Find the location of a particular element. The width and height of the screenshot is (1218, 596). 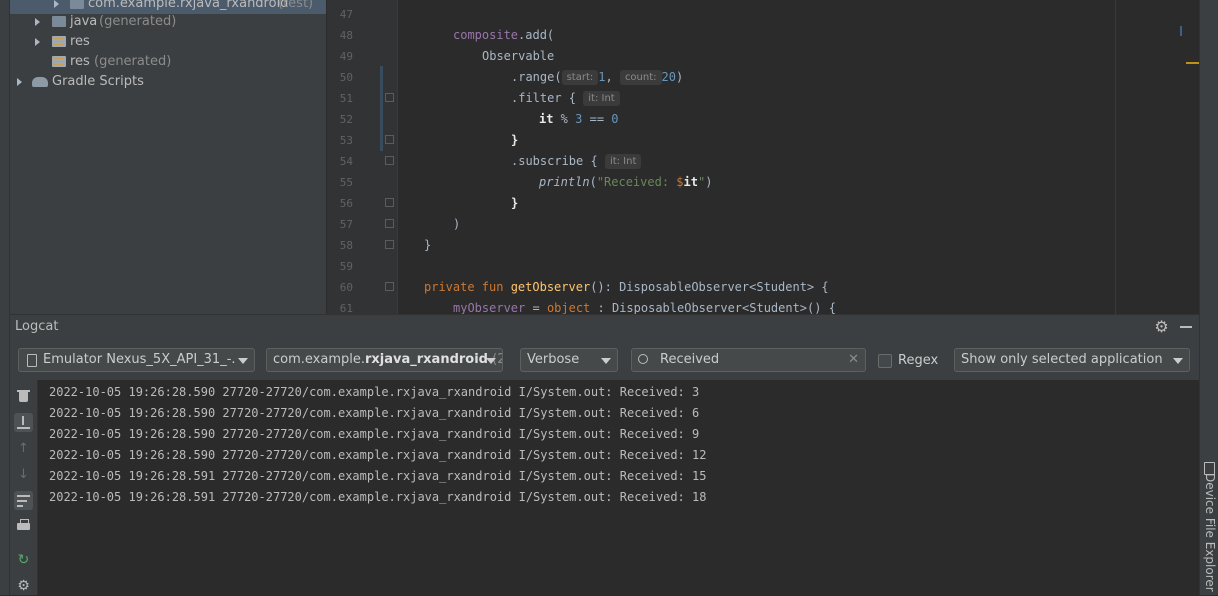

line-number: 48 is located at coordinates (346, 35).